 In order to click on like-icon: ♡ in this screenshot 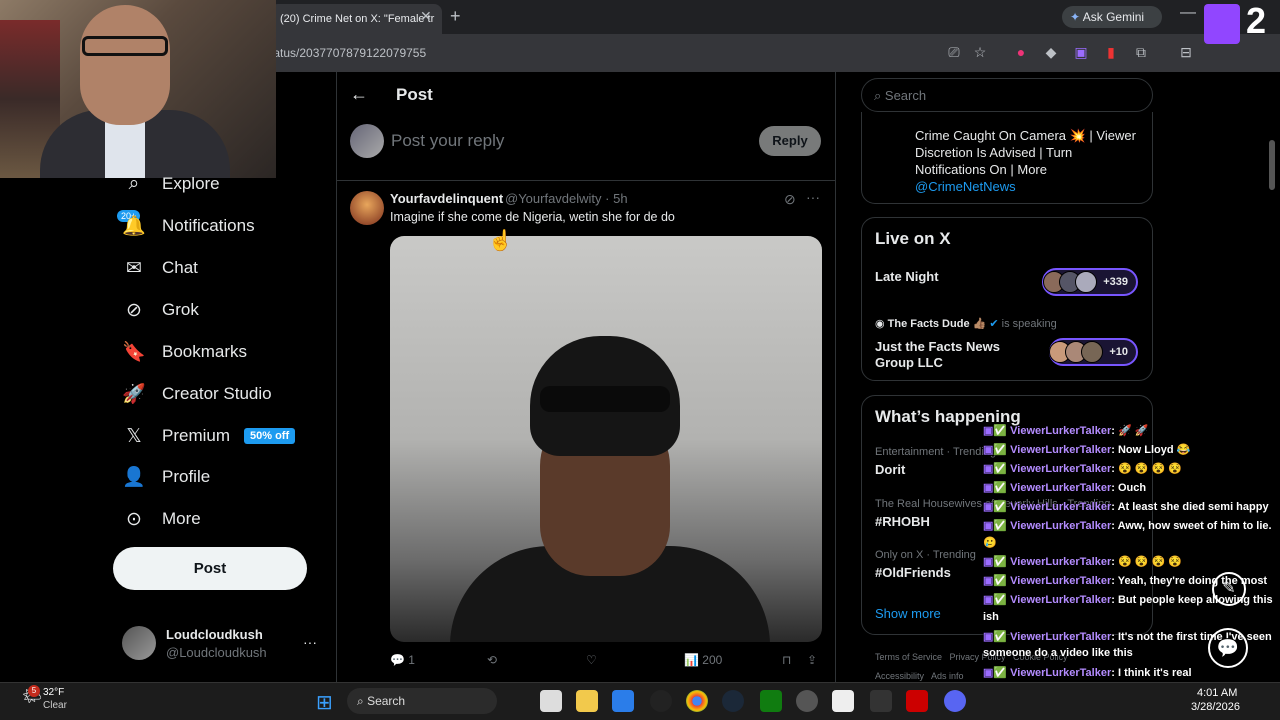, I will do `click(591, 660)`.